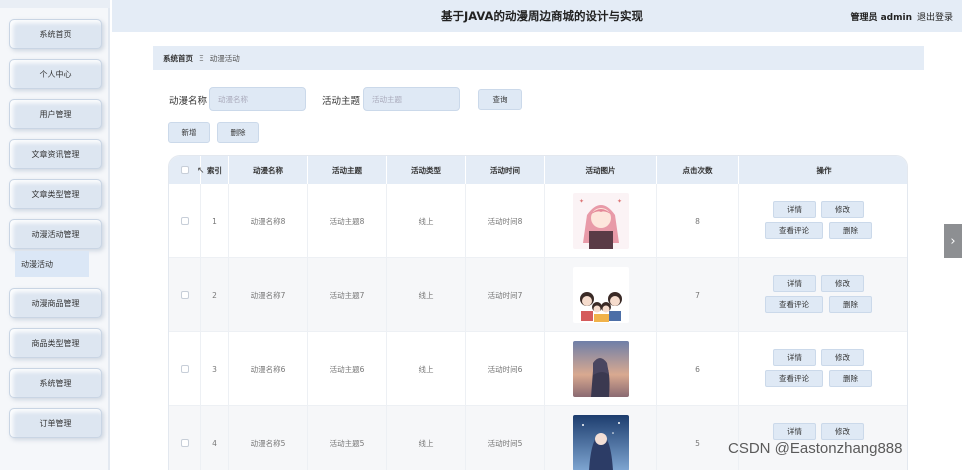 The height and width of the screenshot is (470, 962). What do you see at coordinates (505, 295) in the screenshot?
I see `cell-activity-time: 活动时间7` at bounding box center [505, 295].